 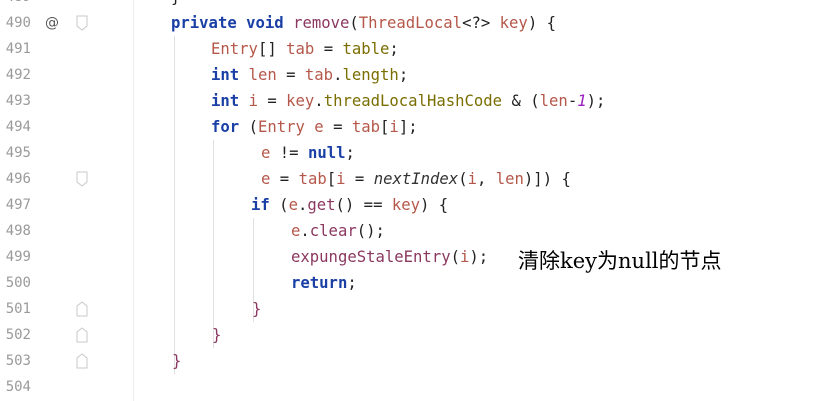 What do you see at coordinates (270, 23) in the screenshot?
I see `code-token: void` at bounding box center [270, 23].